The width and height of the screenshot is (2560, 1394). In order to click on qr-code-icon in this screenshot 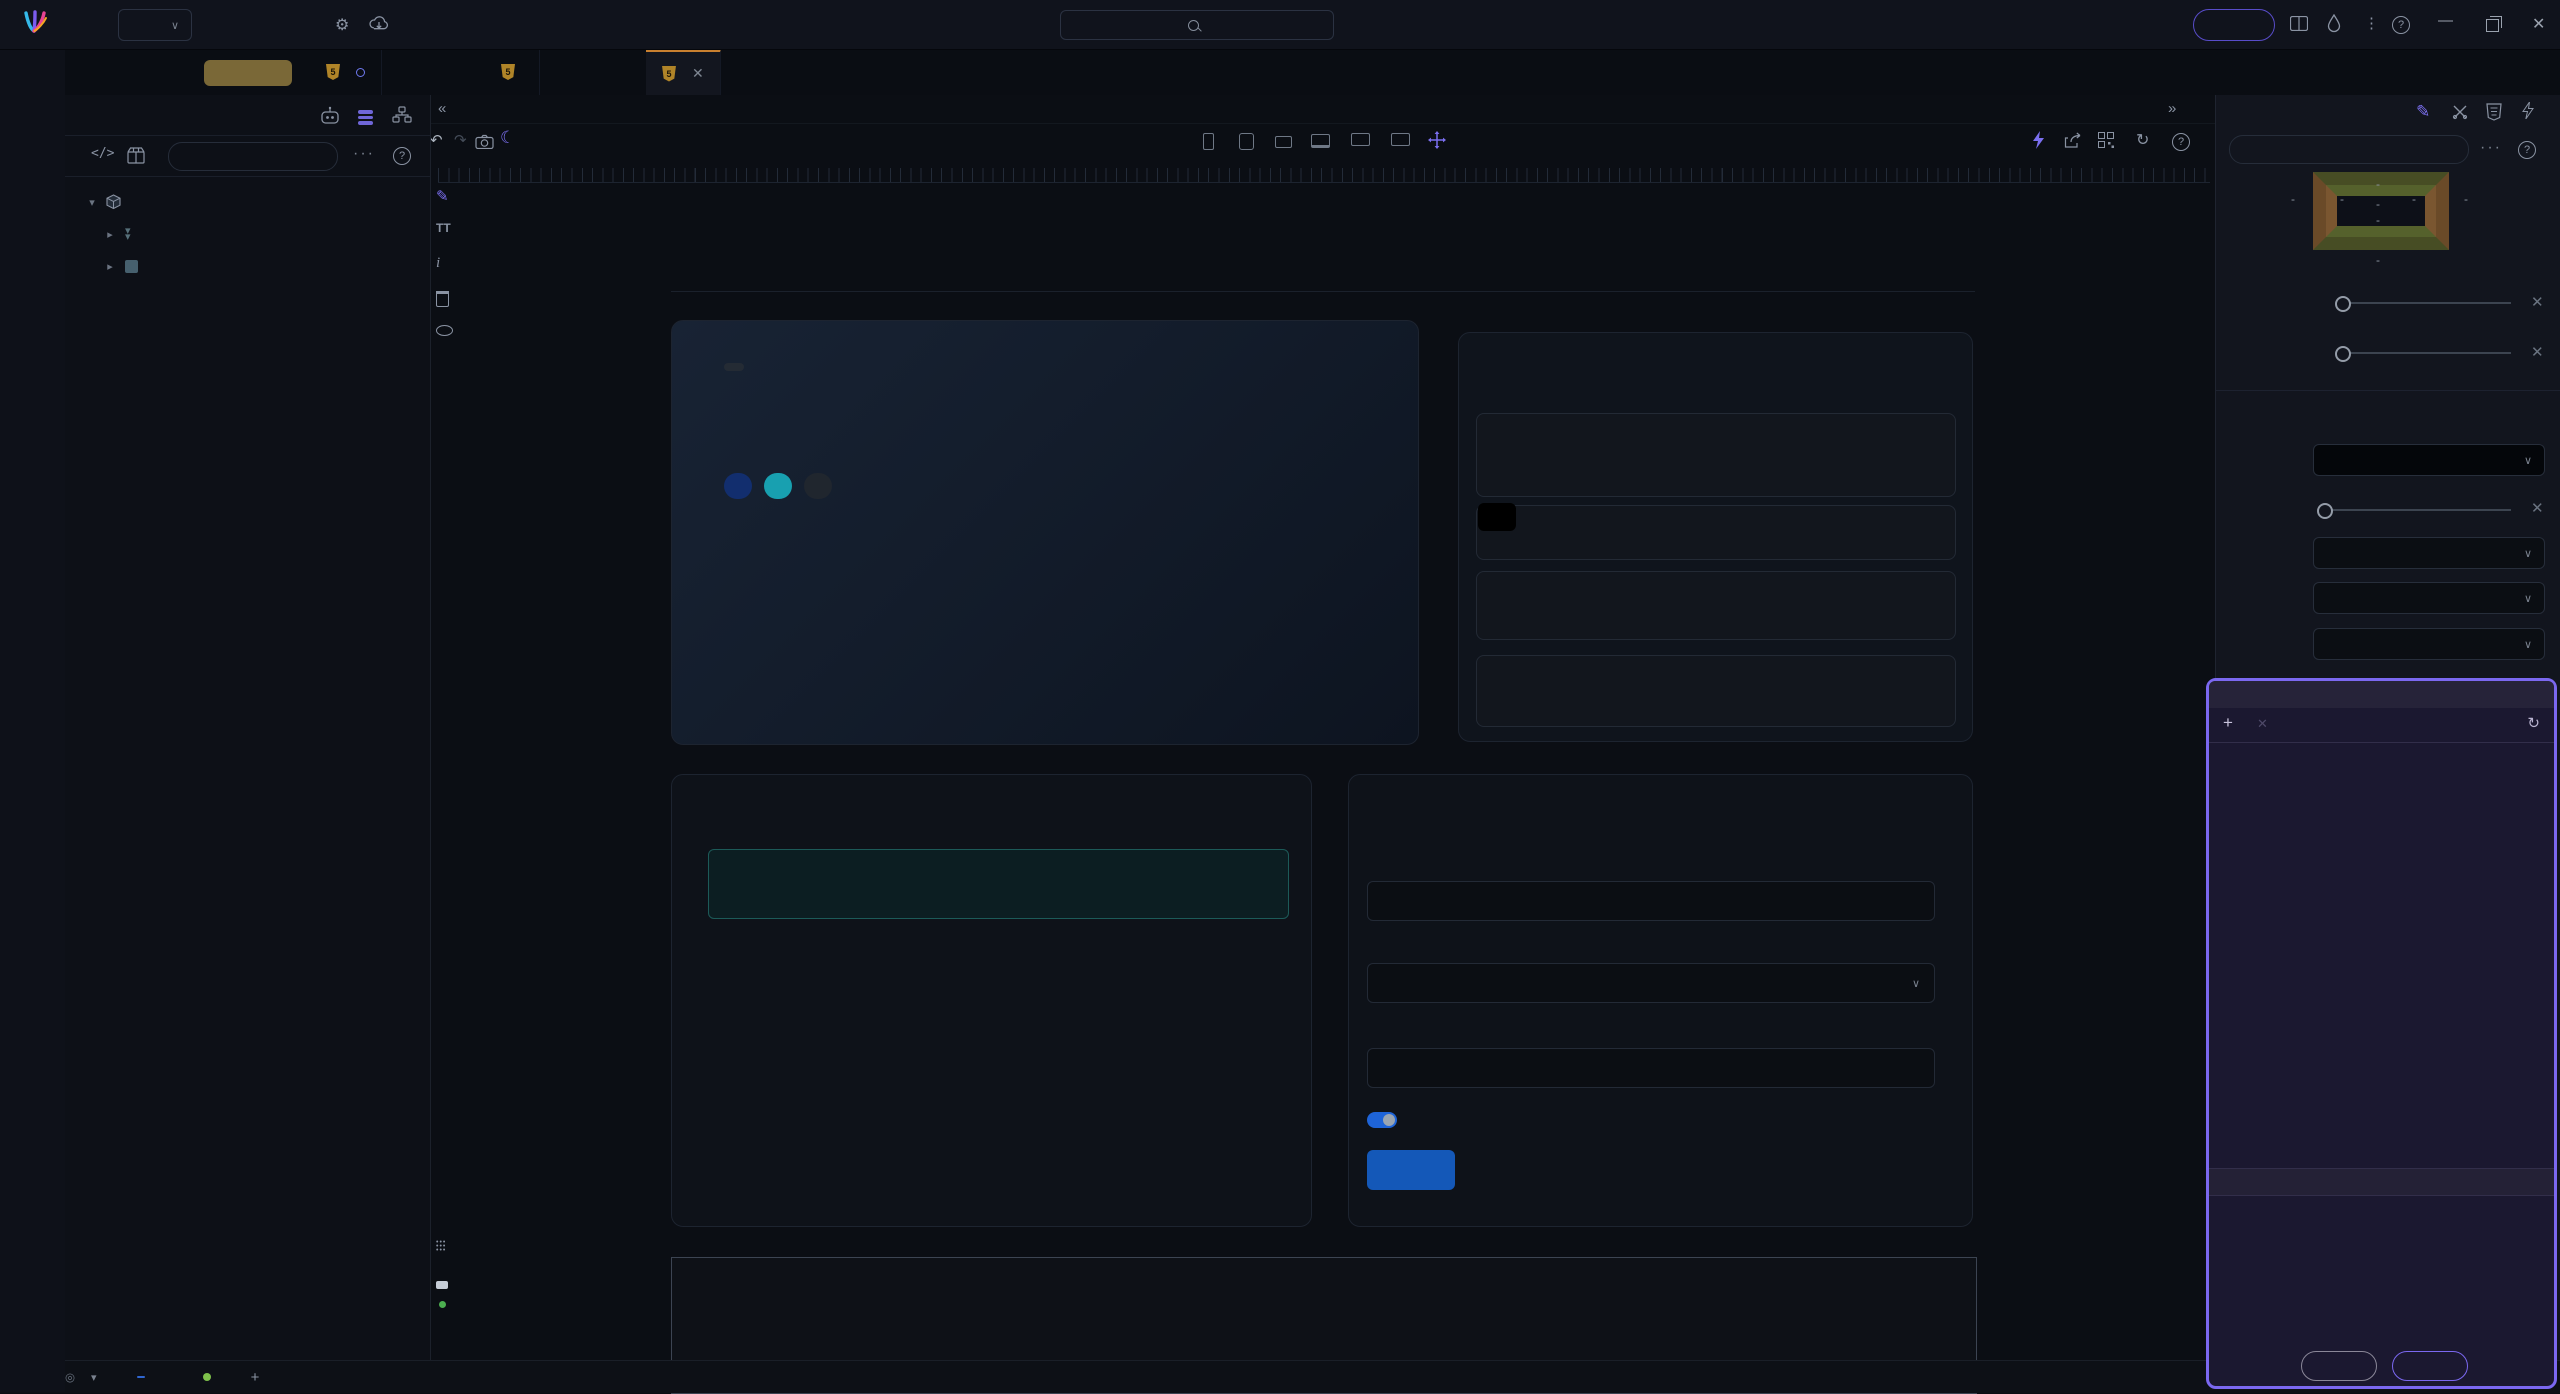, I will do `click(2106, 140)`.